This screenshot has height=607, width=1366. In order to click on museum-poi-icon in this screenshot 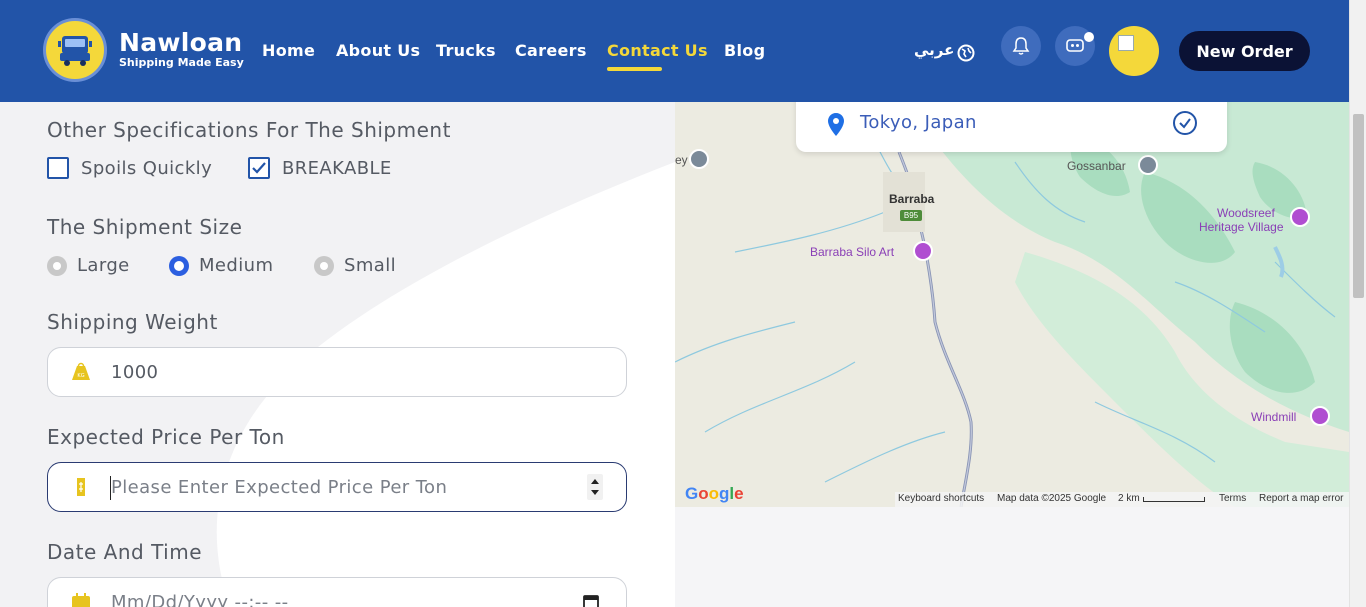, I will do `click(1300, 217)`.